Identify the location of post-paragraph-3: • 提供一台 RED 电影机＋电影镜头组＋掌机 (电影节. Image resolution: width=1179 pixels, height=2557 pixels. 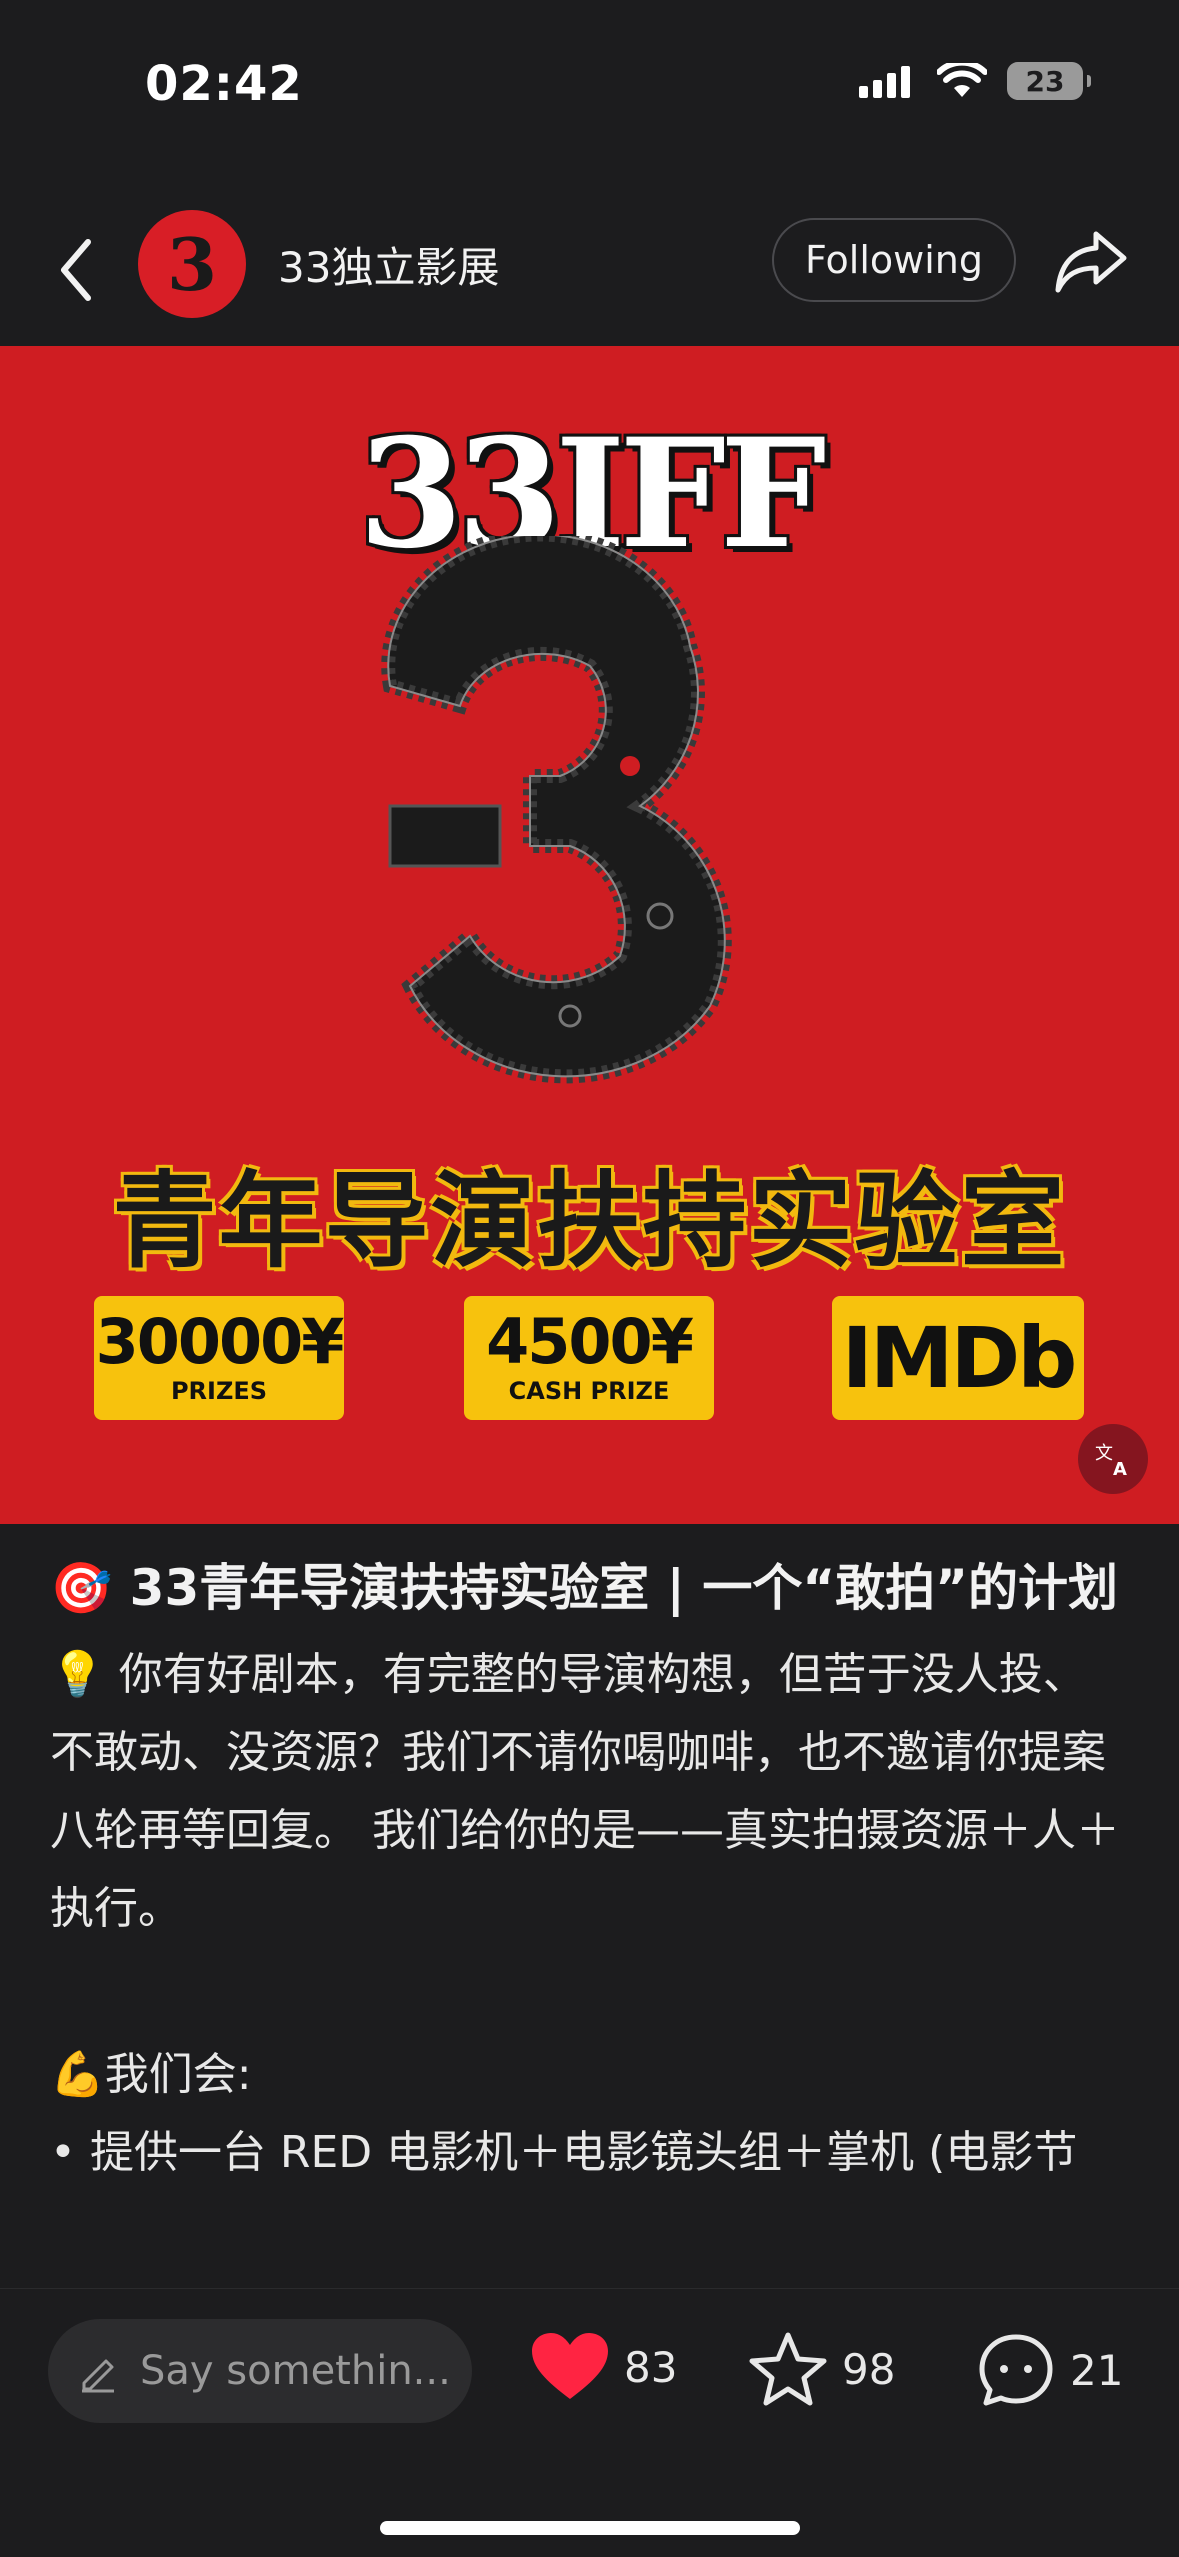
(564, 2152).